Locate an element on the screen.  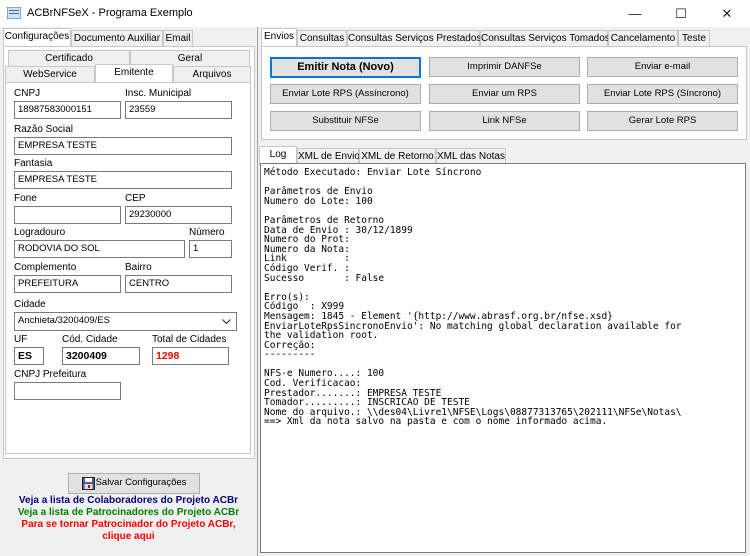
salvar-configuracoes-button: Salvar Configurações is located at coordinates (134, 483).